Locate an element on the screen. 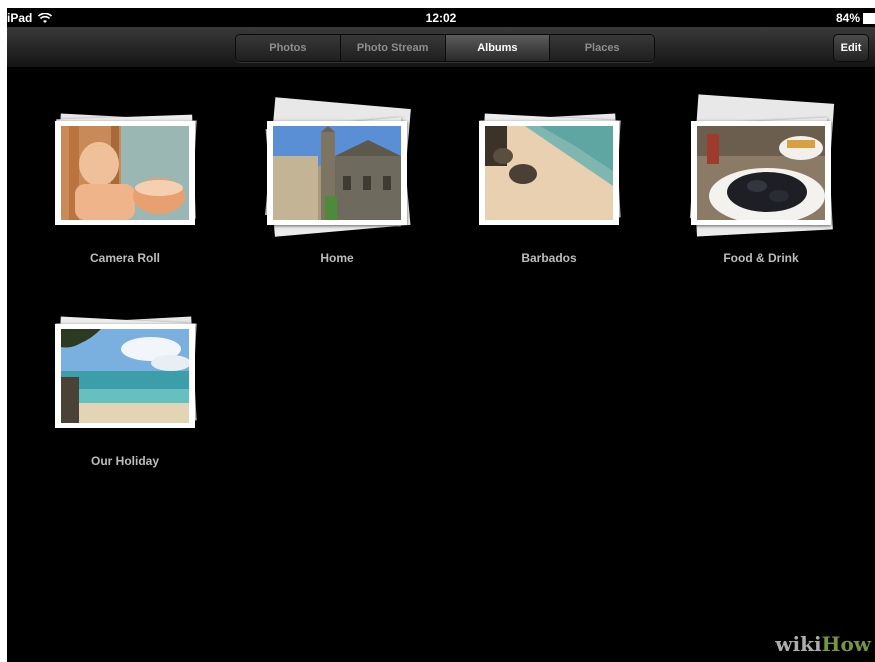 The height and width of the screenshot is (662, 875). battery-icon is located at coordinates (869, 18).